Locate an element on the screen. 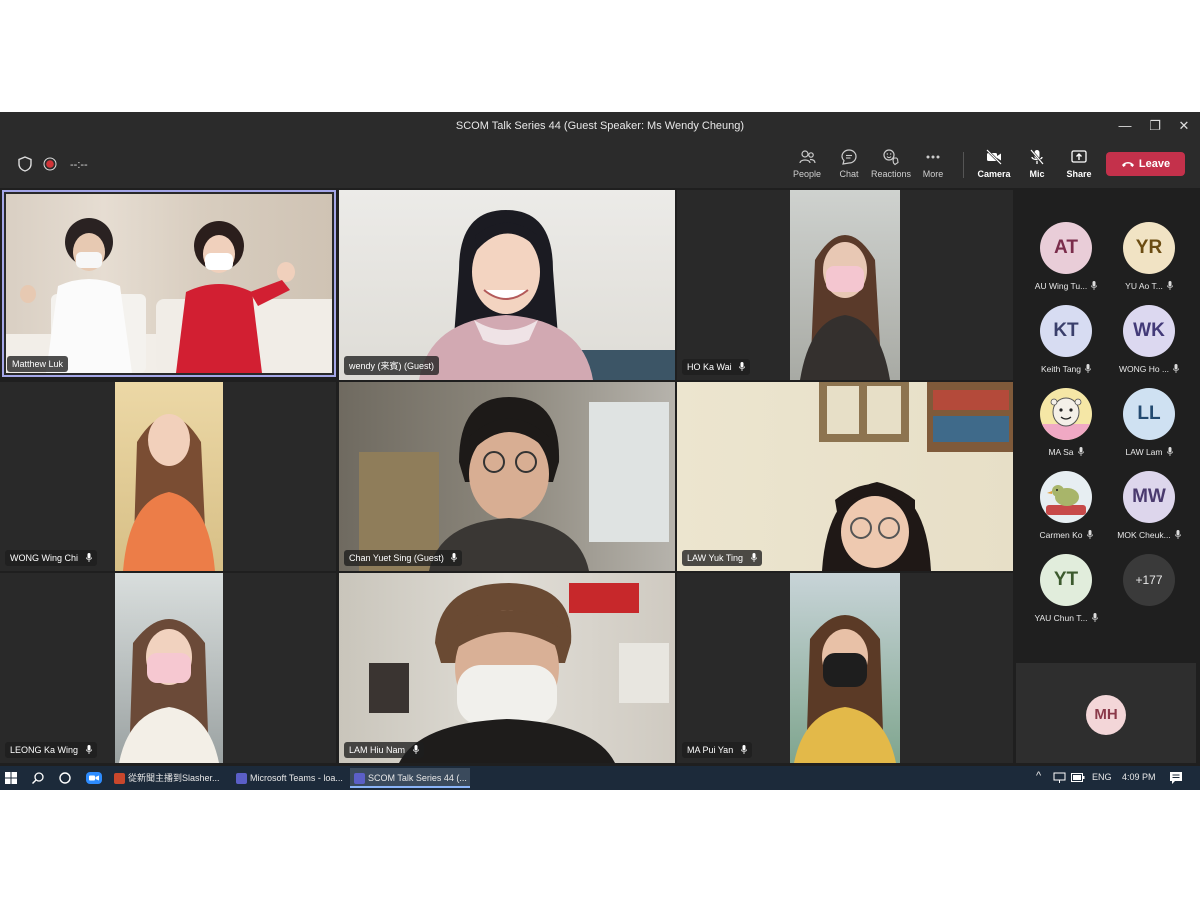 This screenshot has height=900, width=1200. share-button: Share is located at coordinates (1079, 163).